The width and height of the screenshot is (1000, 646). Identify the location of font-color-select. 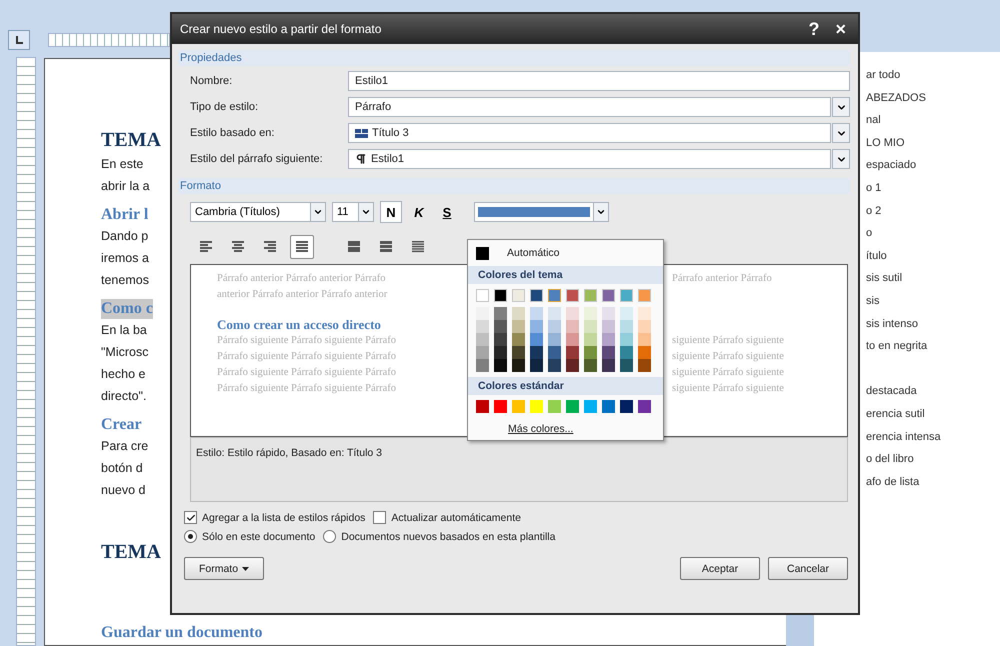
(541, 212).